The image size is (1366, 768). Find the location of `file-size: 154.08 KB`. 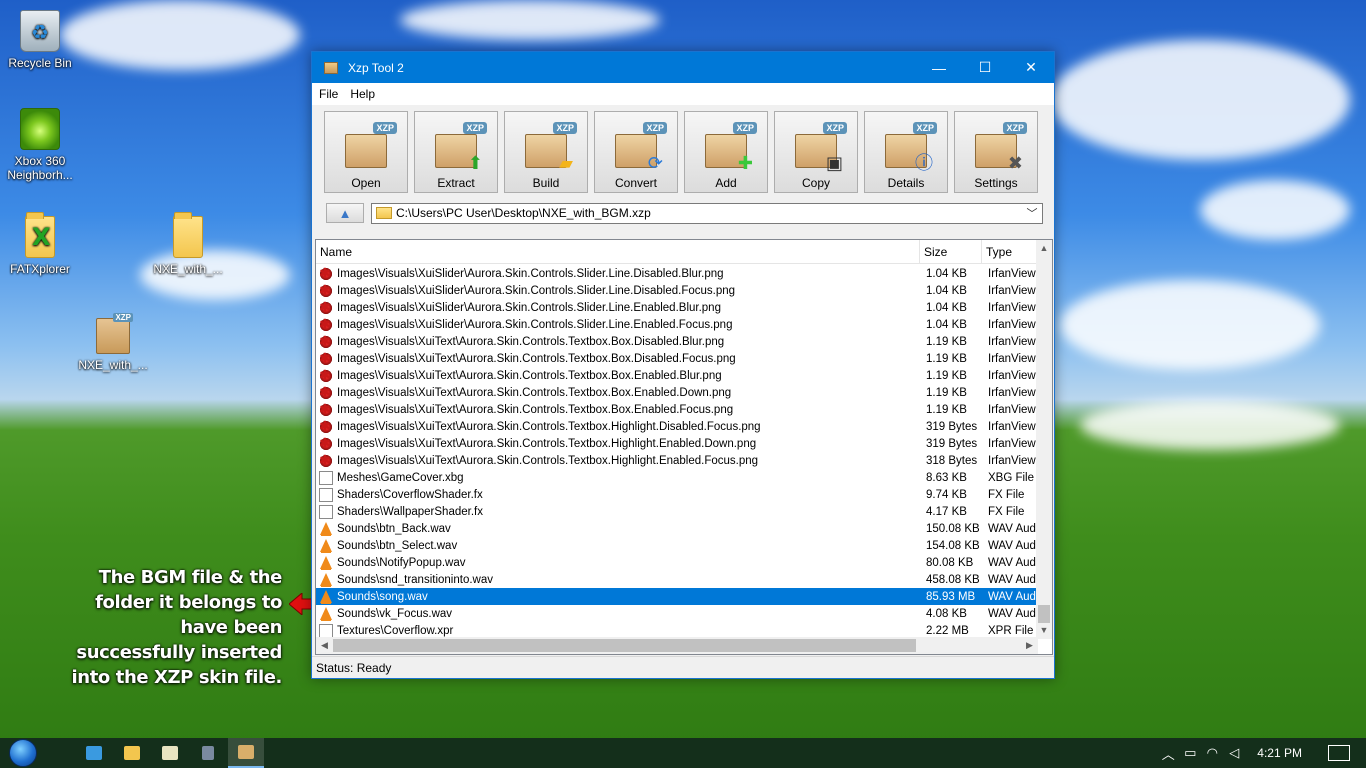

file-size: 154.08 KB is located at coordinates (953, 545).